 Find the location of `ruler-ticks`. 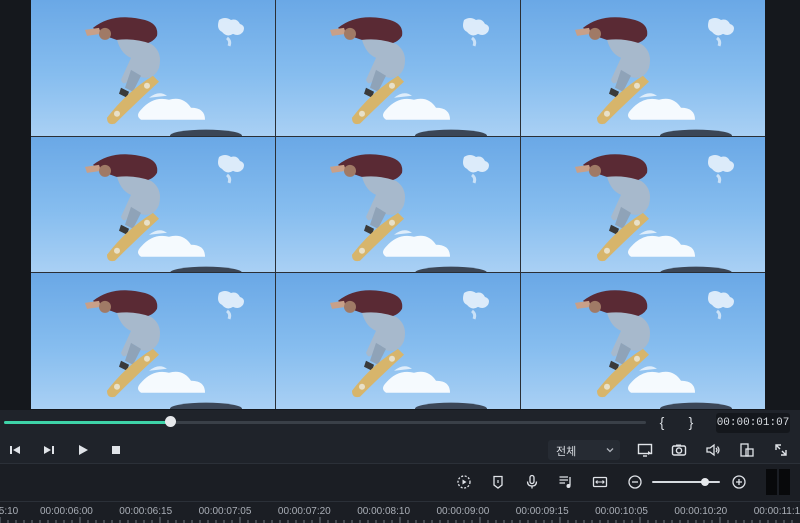

ruler-ticks is located at coordinates (396, 520).